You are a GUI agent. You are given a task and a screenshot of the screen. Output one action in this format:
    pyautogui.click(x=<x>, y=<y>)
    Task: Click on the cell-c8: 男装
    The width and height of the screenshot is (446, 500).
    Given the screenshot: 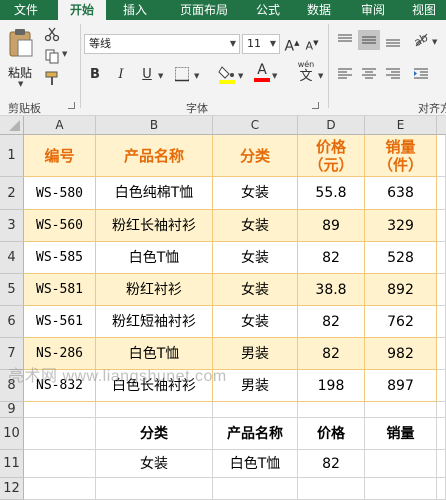 What is the action you would take?
    pyautogui.click(x=255, y=386)
    